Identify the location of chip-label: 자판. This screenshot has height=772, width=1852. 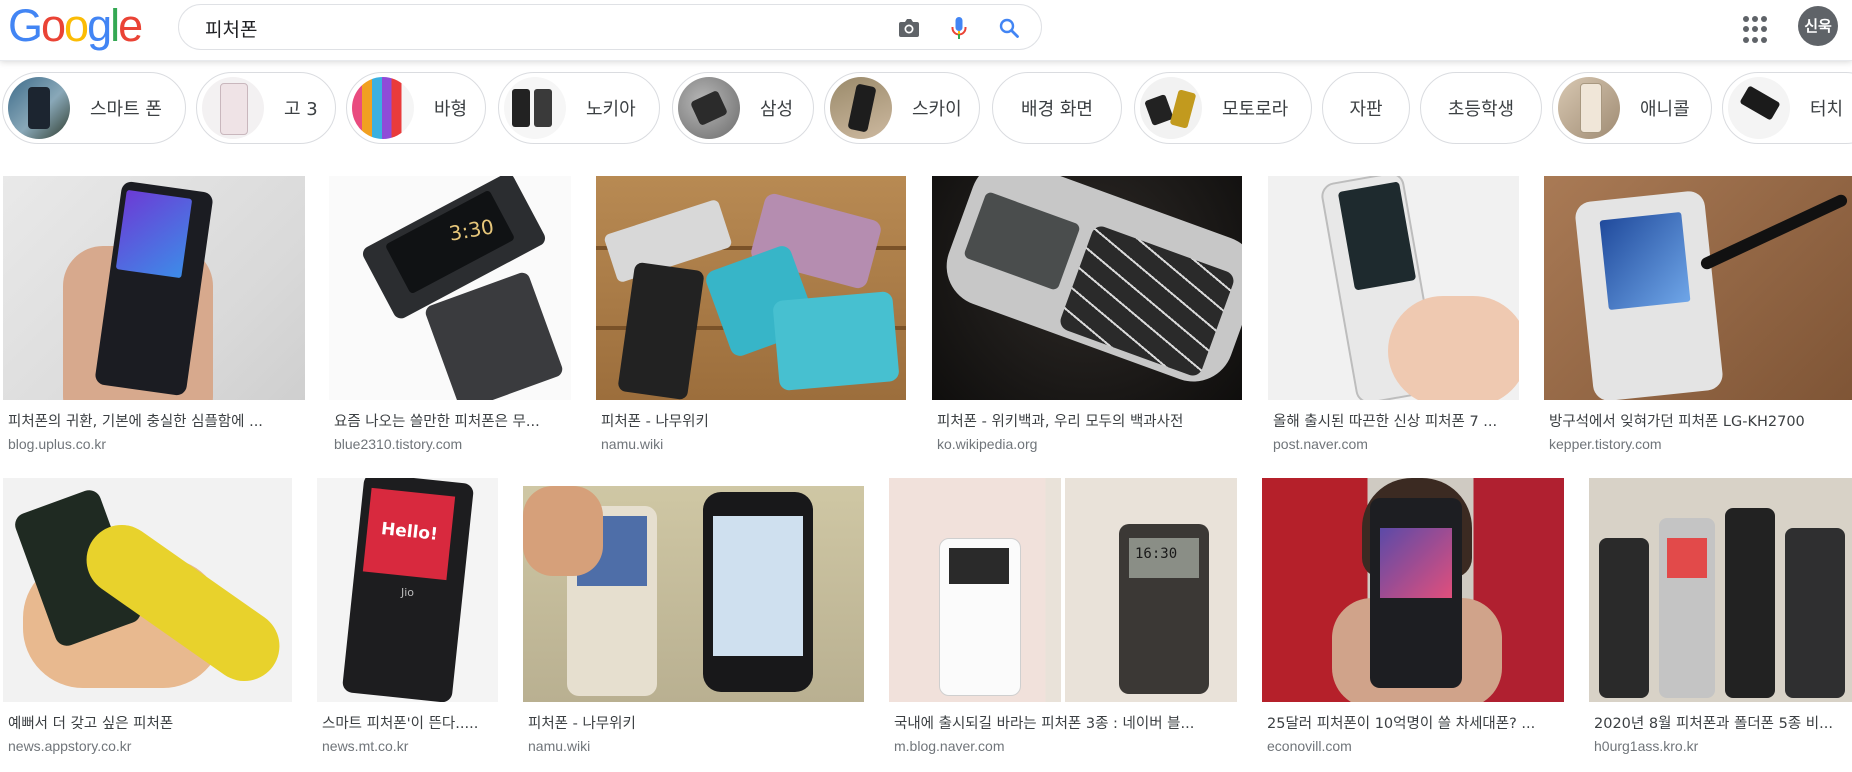
(1366, 109).